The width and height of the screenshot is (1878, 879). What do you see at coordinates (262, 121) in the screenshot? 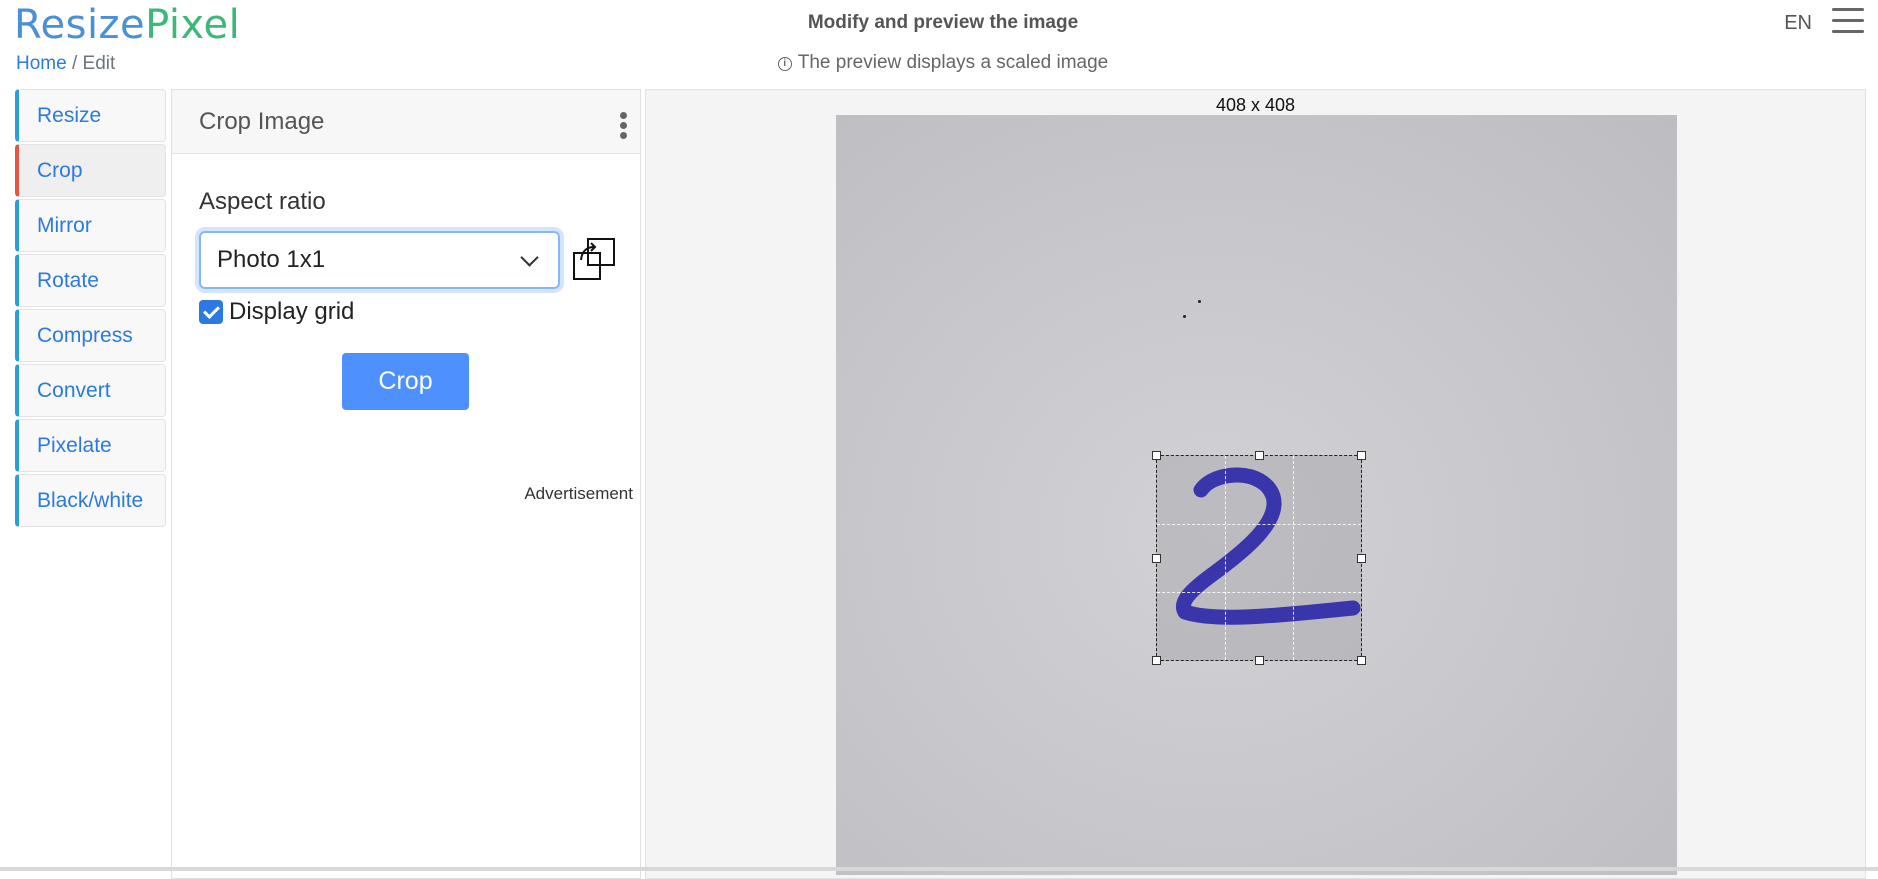
I see `panel-title: Crop Image` at bounding box center [262, 121].